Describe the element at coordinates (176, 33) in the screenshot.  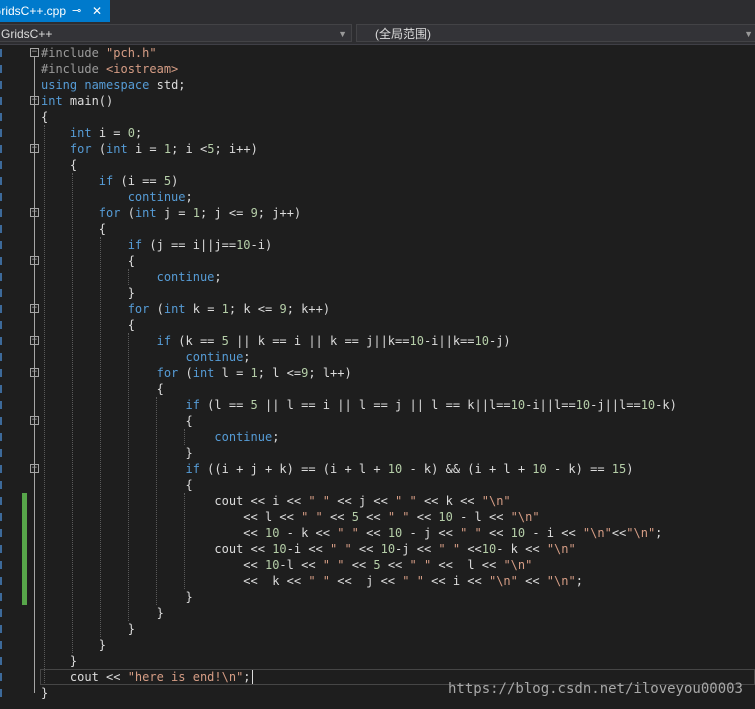
I see `project-dropdown: GridsC++ ▼` at that location.